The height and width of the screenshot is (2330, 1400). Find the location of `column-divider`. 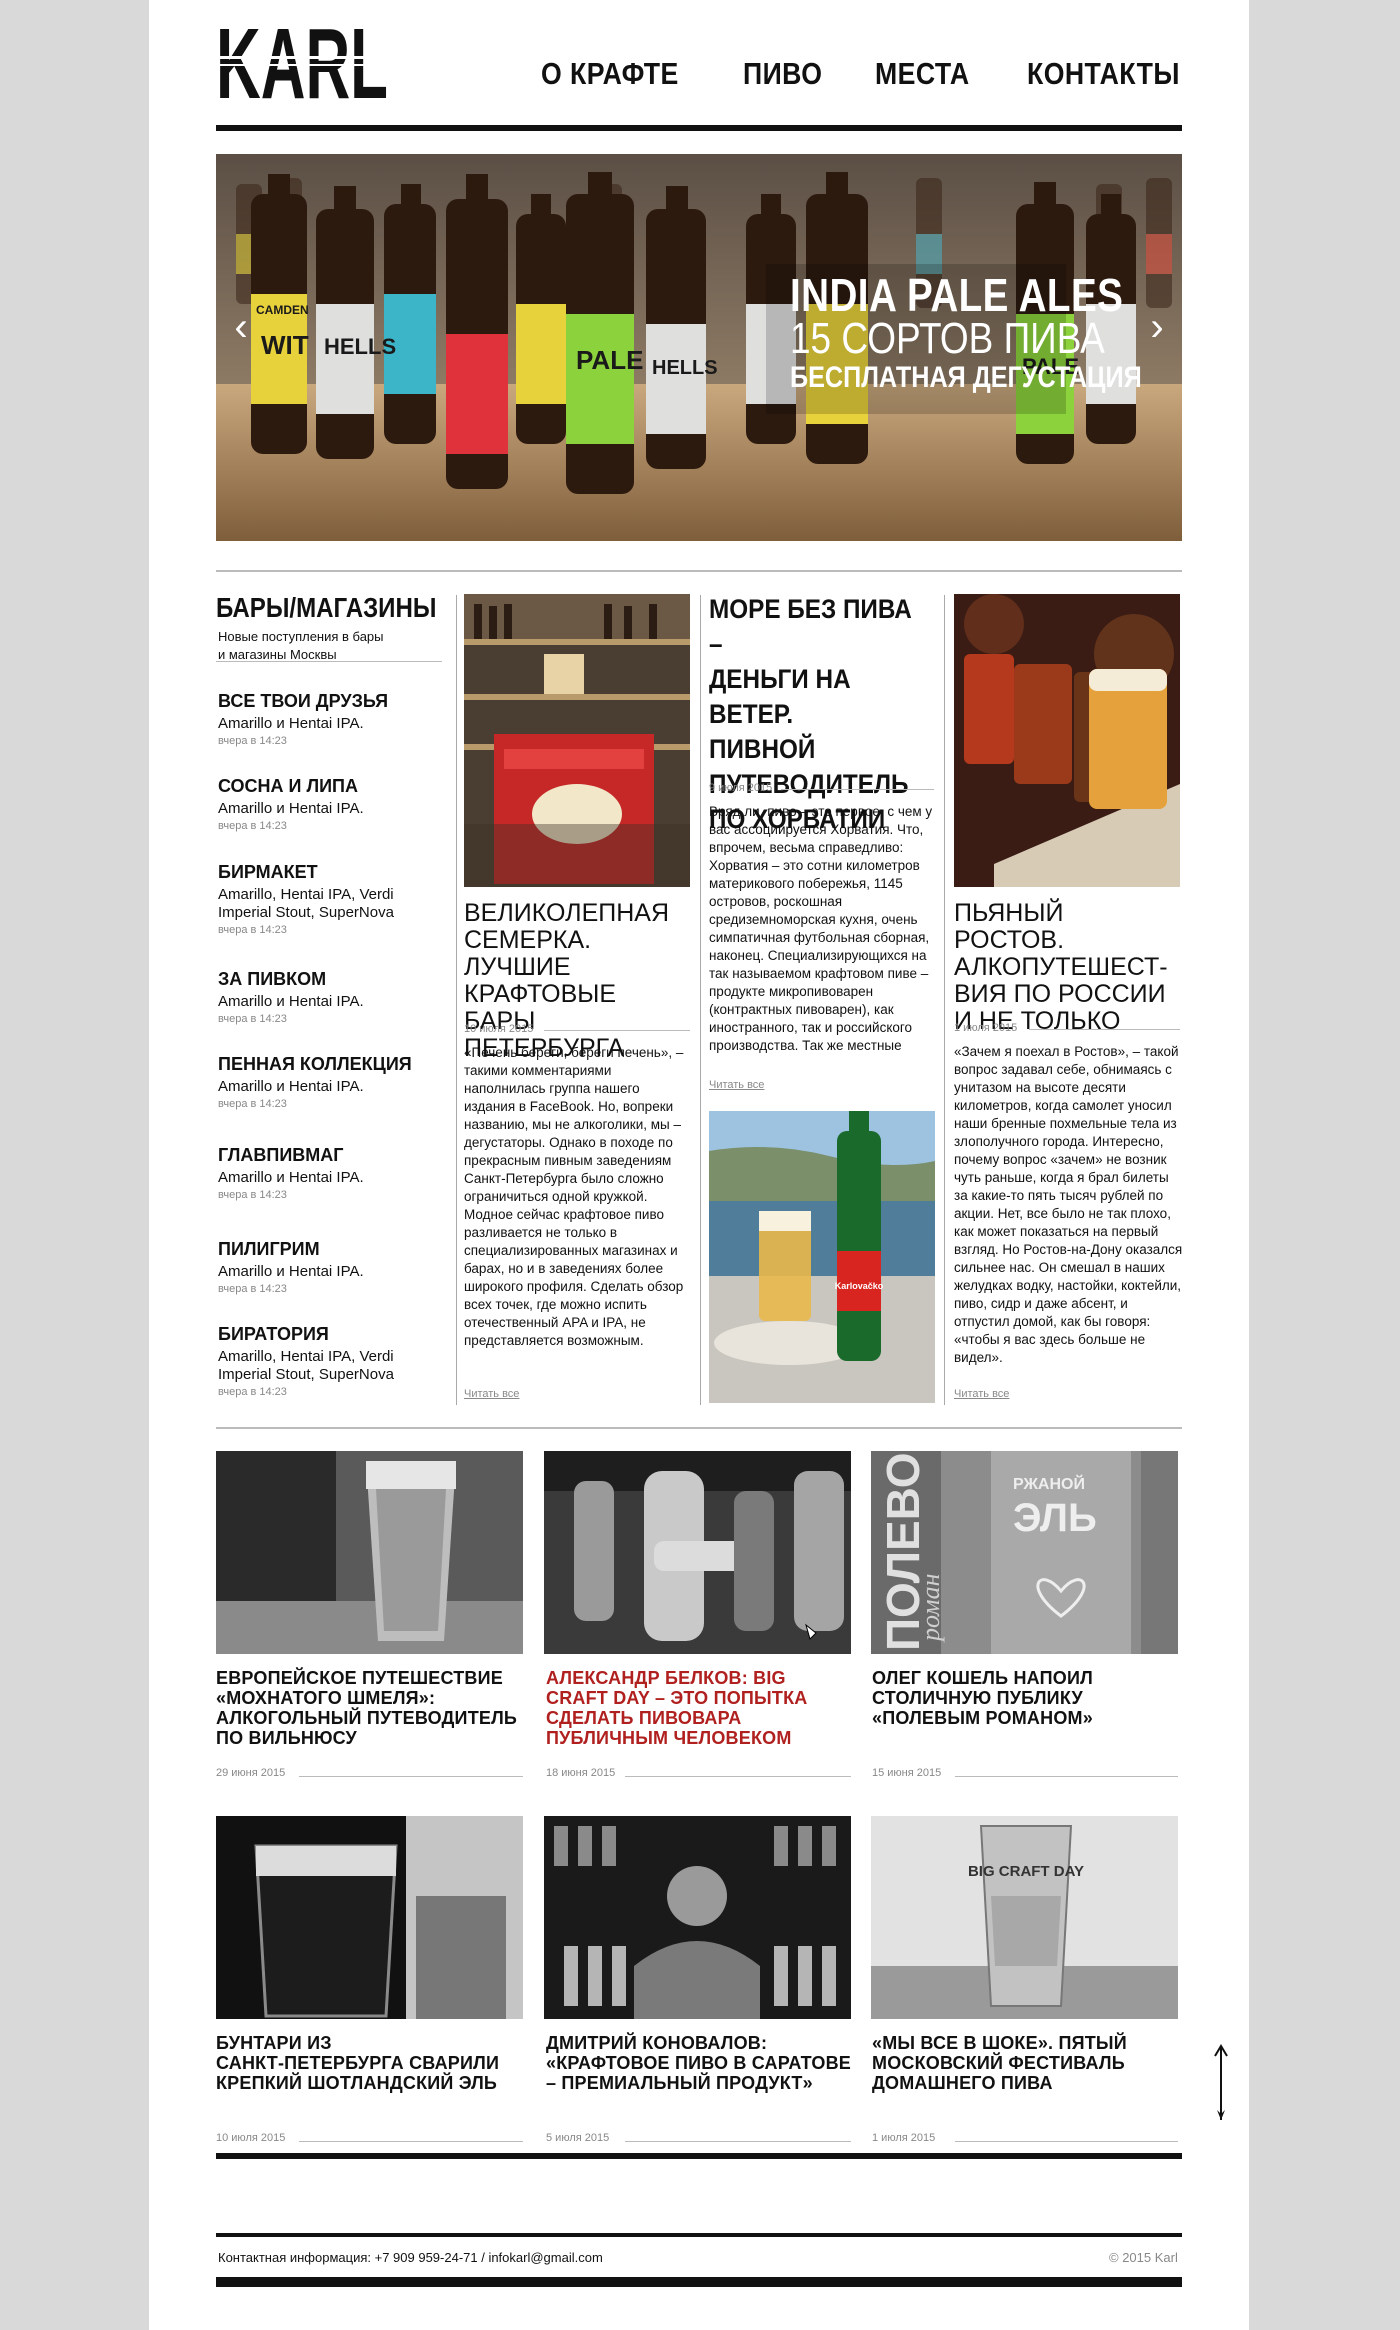

column-divider is located at coordinates (456, 1000).